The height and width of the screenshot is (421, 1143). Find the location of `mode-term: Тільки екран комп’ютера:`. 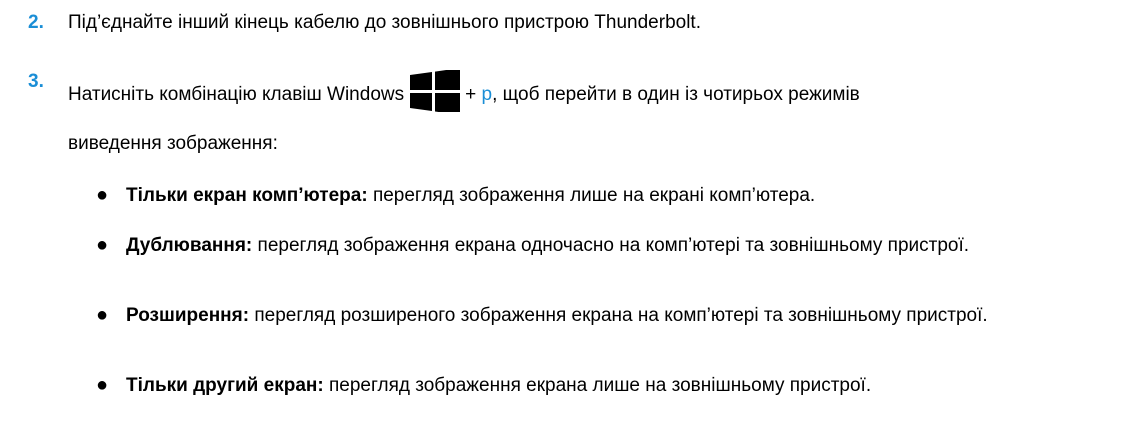

mode-term: Тільки екран комп’ютера: is located at coordinates (247, 195).